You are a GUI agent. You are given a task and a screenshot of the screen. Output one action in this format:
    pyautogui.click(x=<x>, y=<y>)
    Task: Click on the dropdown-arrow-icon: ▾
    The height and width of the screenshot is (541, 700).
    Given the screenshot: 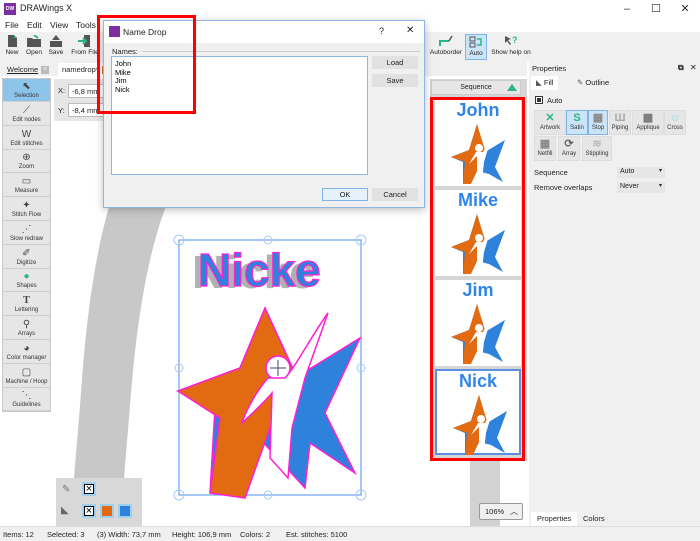 What is the action you would take?
    pyautogui.click(x=660, y=186)
    